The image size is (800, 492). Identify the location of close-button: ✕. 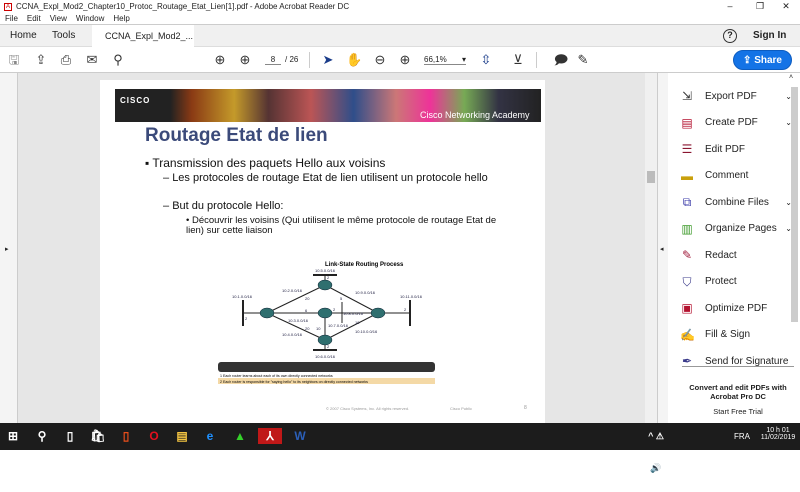
(785, 6).